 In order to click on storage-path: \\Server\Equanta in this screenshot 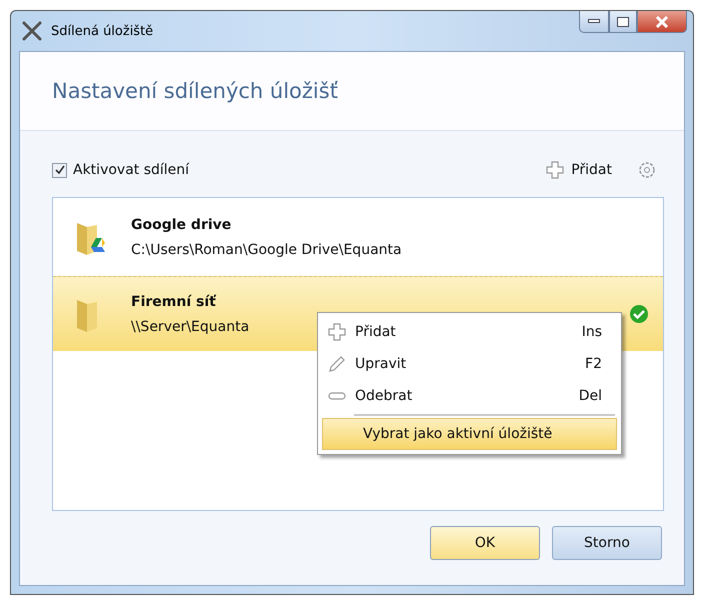, I will do `click(190, 326)`.